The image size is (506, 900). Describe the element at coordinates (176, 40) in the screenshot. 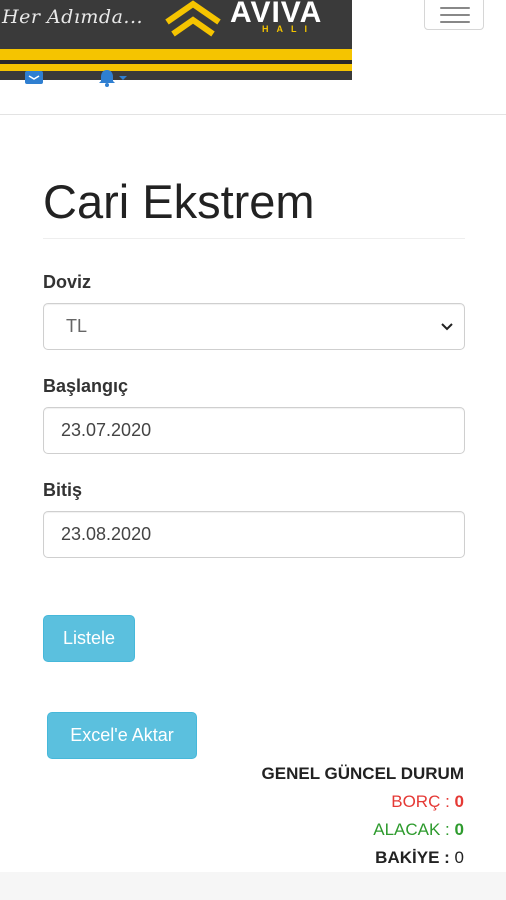

I see `brand-logo: Her Adımda... AVIVA HALI` at that location.